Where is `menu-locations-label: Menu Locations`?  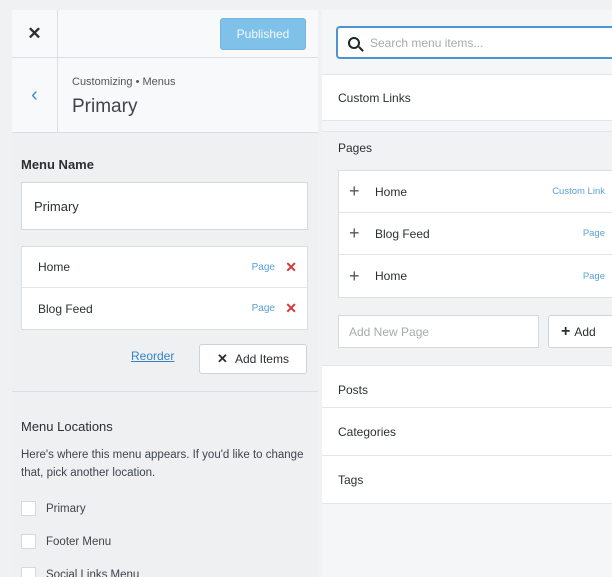
menu-locations-label: Menu Locations is located at coordinates (67, 426).